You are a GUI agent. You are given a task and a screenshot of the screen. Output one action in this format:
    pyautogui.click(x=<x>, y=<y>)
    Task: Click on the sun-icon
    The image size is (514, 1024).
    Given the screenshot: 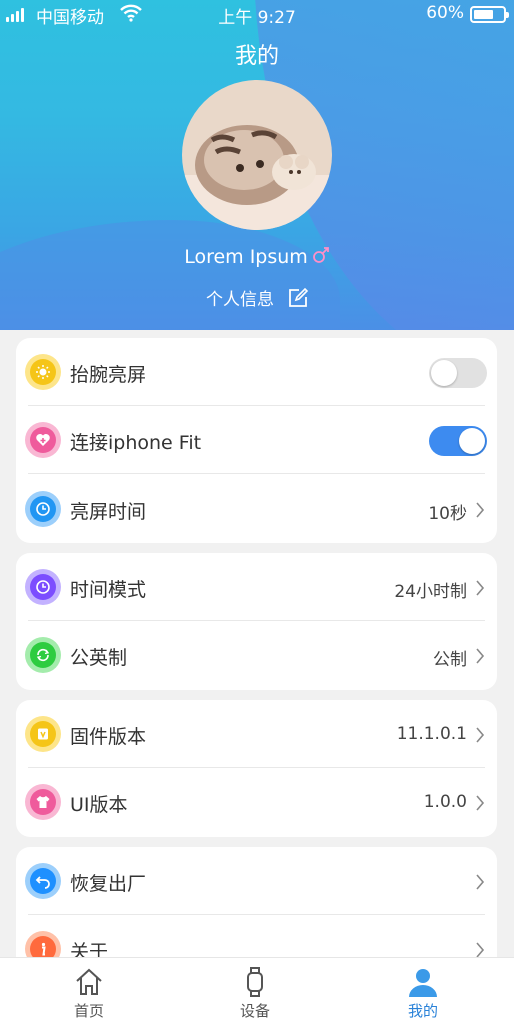 What is the action you would take?
    pyautogui.click(x=43, y=372)
    